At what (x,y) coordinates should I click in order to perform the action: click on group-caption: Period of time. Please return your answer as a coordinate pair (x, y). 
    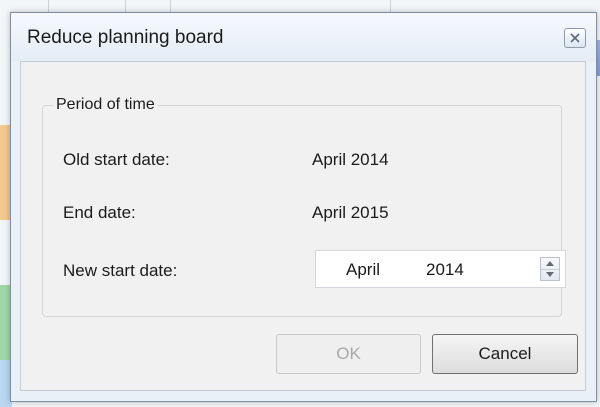
    Looking at the image, I should click on (105, 105).